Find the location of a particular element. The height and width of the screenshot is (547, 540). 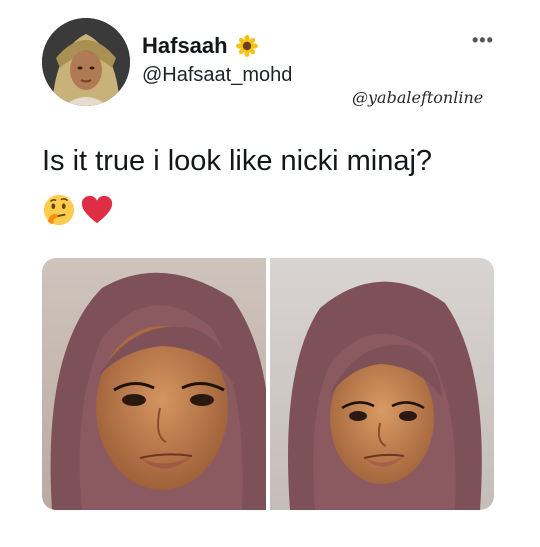

red-heart-emoji is located at coordinates (97, 209).